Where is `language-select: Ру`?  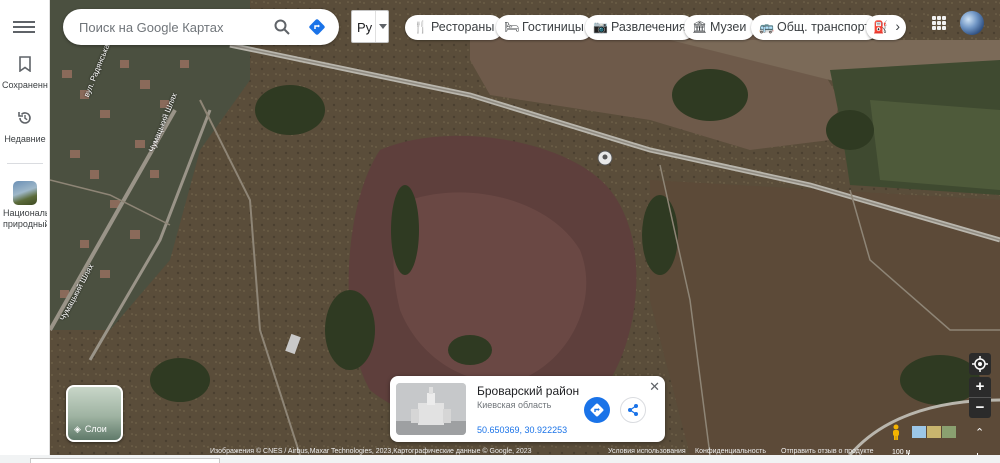
language-select: Ру is located at coordinates (370, 26).